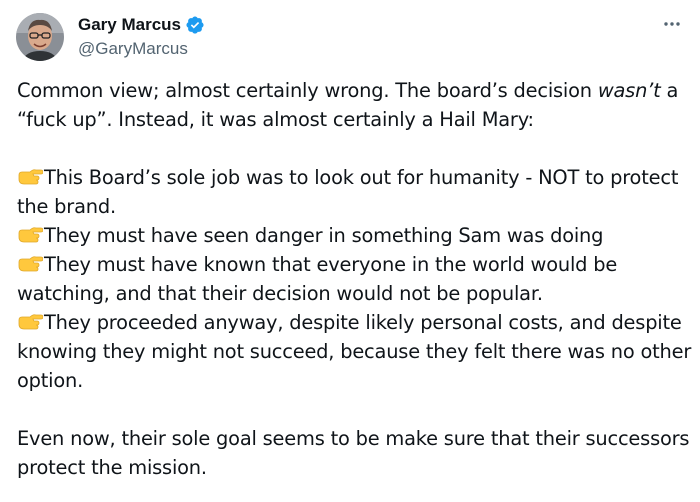 This screenshot has height=502, width=700. What do you see at coordinates (141, 49) in the screenshot?
I see `author-handle: @GaryMarcus` at bounding box center [141, 49].